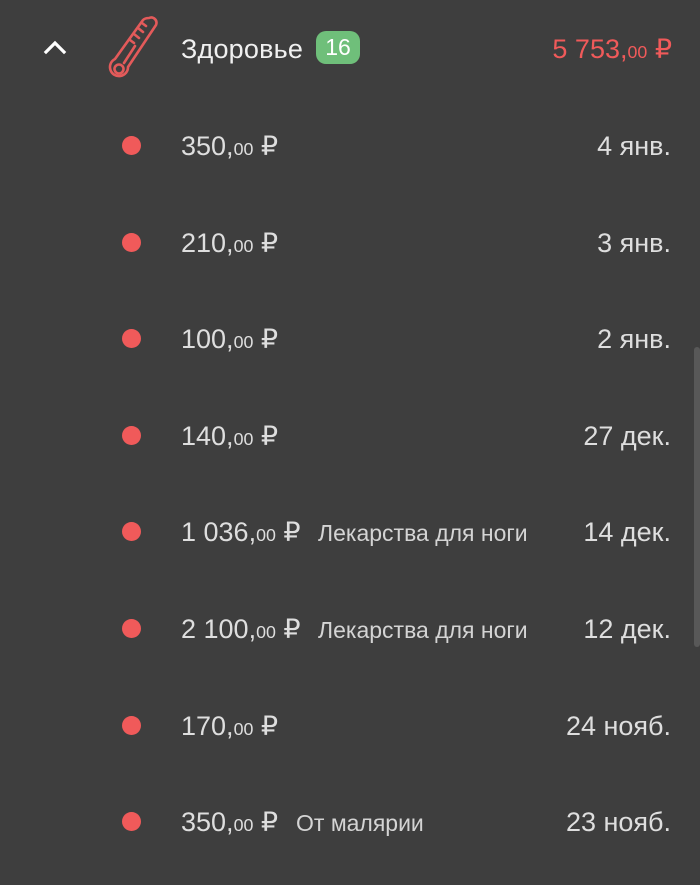 Image resolution: width=700 pixels, height=885 pixels. I want to click on expense-amount: 140,00 ₽, so click(229, 436).